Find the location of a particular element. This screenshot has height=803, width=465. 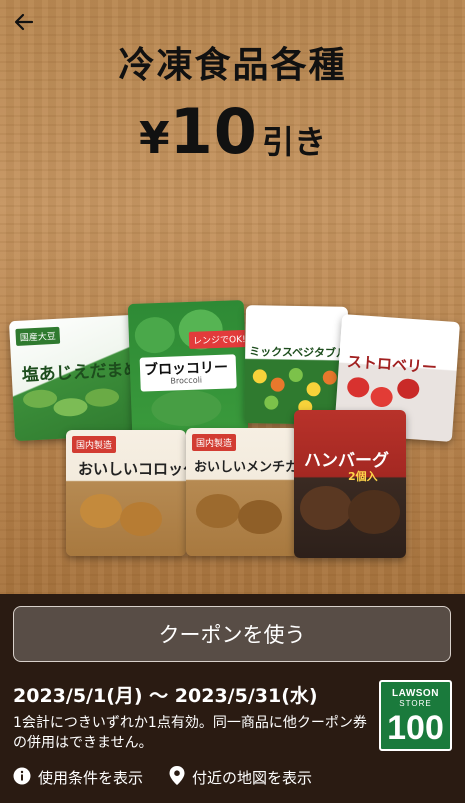

coupon-title: 冷凍食品各種 is located at coordinates (232, 65).